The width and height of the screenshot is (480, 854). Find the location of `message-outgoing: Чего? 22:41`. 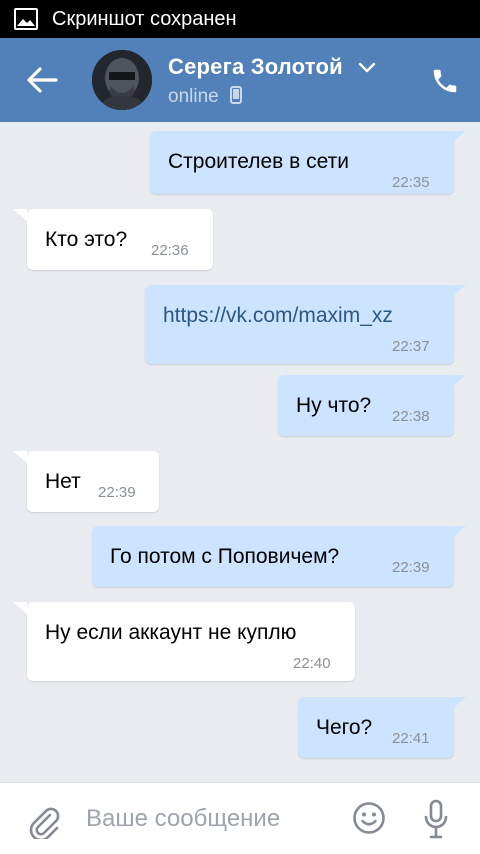

message-outgoing: Чего? 22:41 is located at coordinates (382, 727).